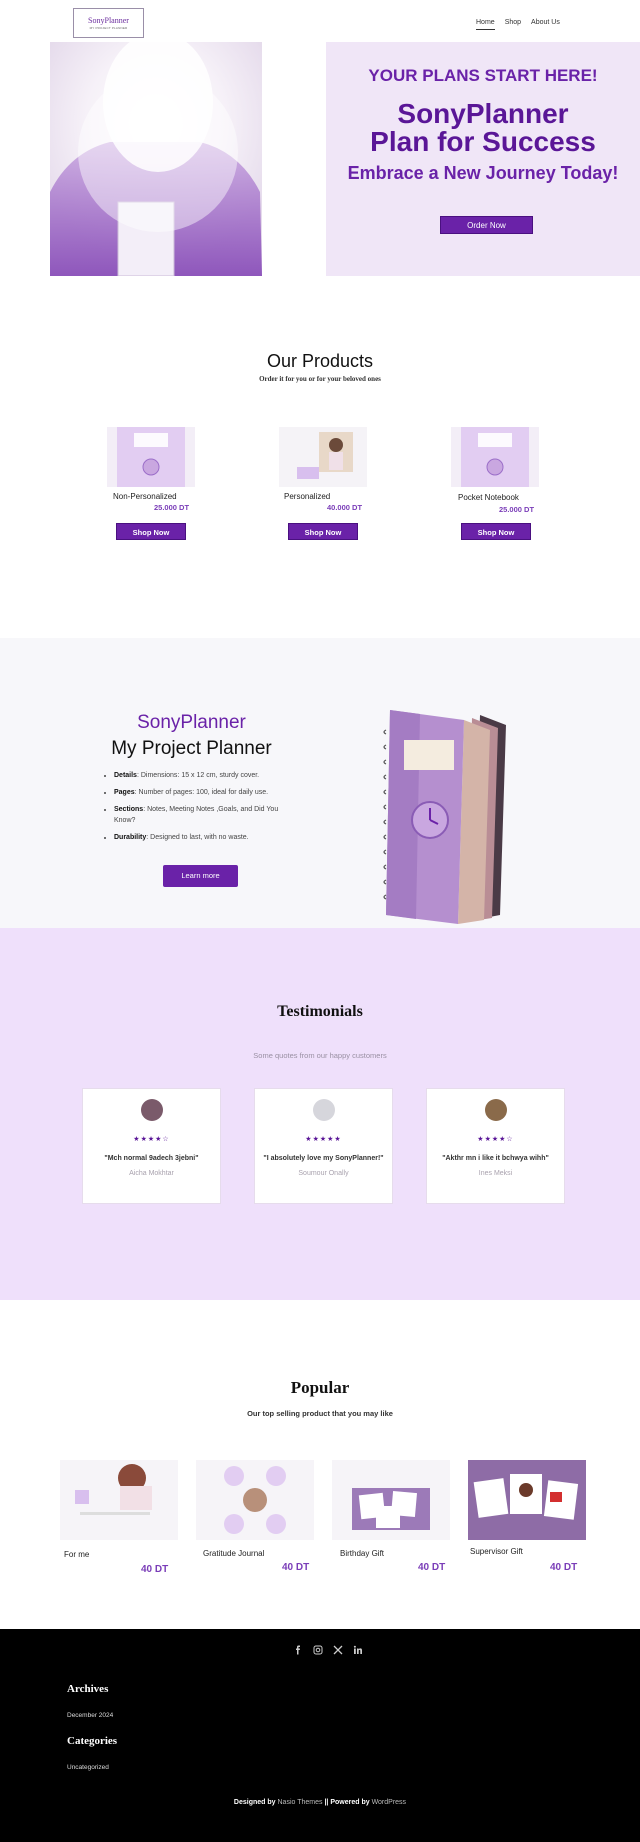  What do you see at coordinates (151, 1173) in the screenshot?
I see `testimonial-author: Aicha Mokhtar` at bounding box center [151, 1173].